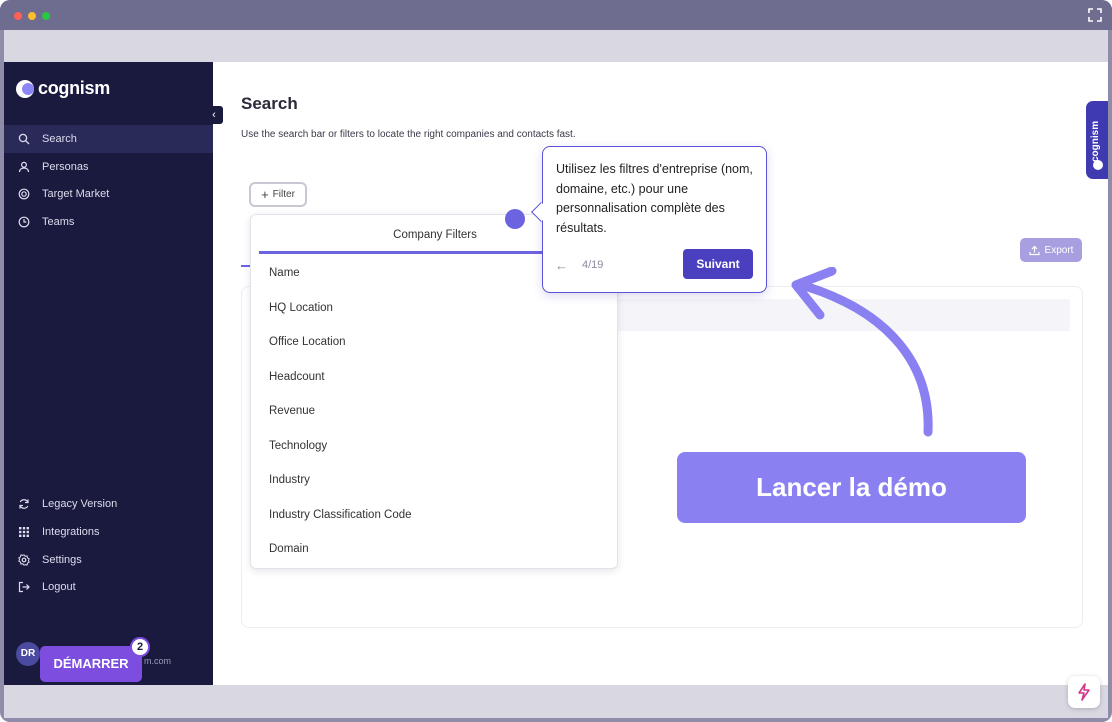 The image size is (1112, 722). I want to click on target-icon, so click(24, 194).